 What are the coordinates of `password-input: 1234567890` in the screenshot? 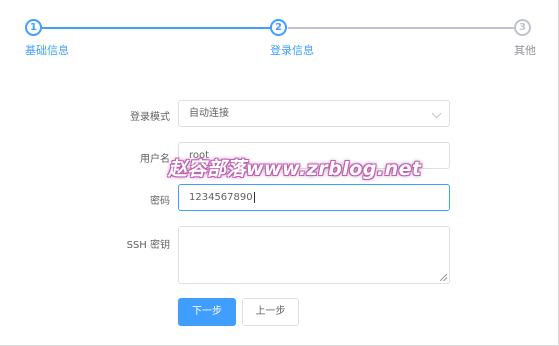 It's located at (314, 197).